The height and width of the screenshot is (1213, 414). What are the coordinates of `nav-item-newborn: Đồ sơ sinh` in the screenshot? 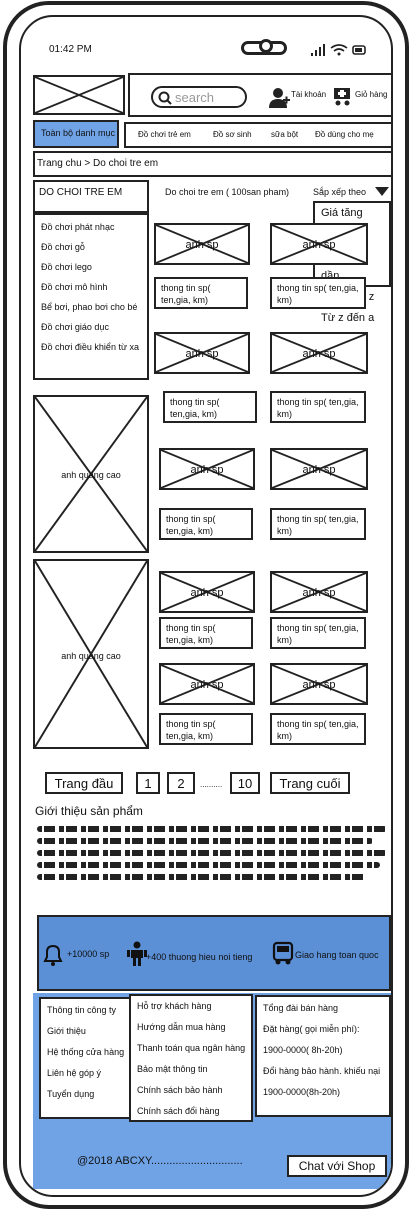 It's located at (232, 134).